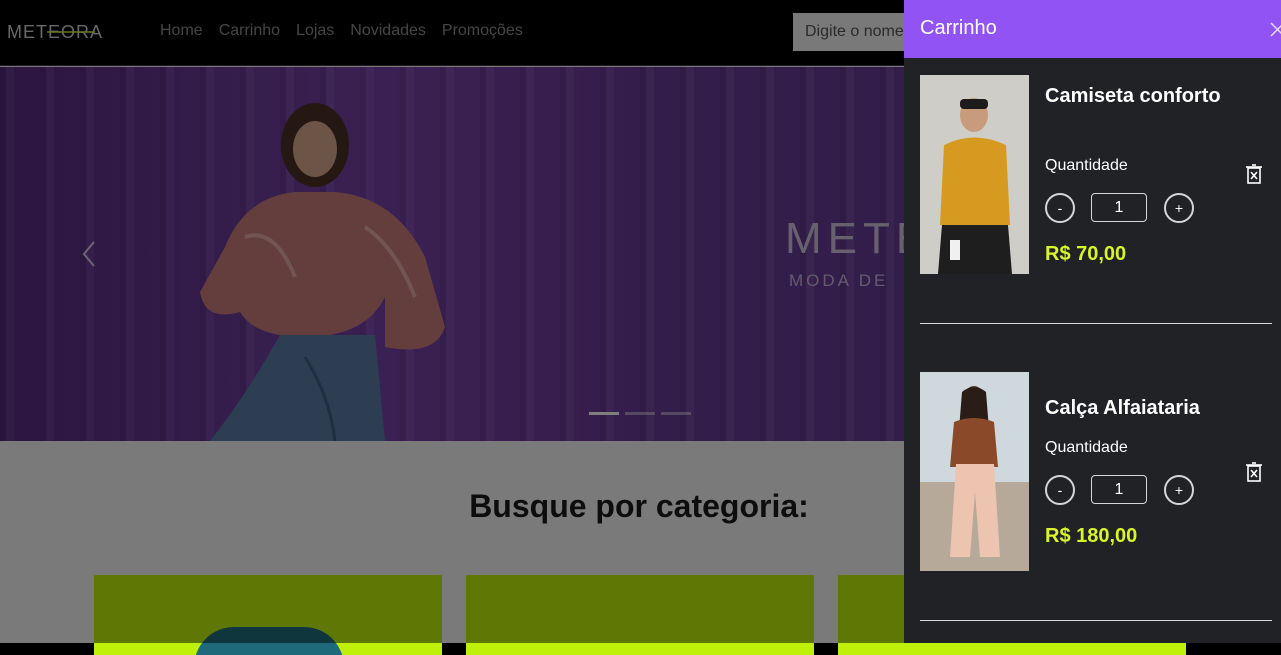  Describe the element at coordinates (1086, 254) in the screenshot. I see `cart-item-price-1: R$ 70,00` at that location.